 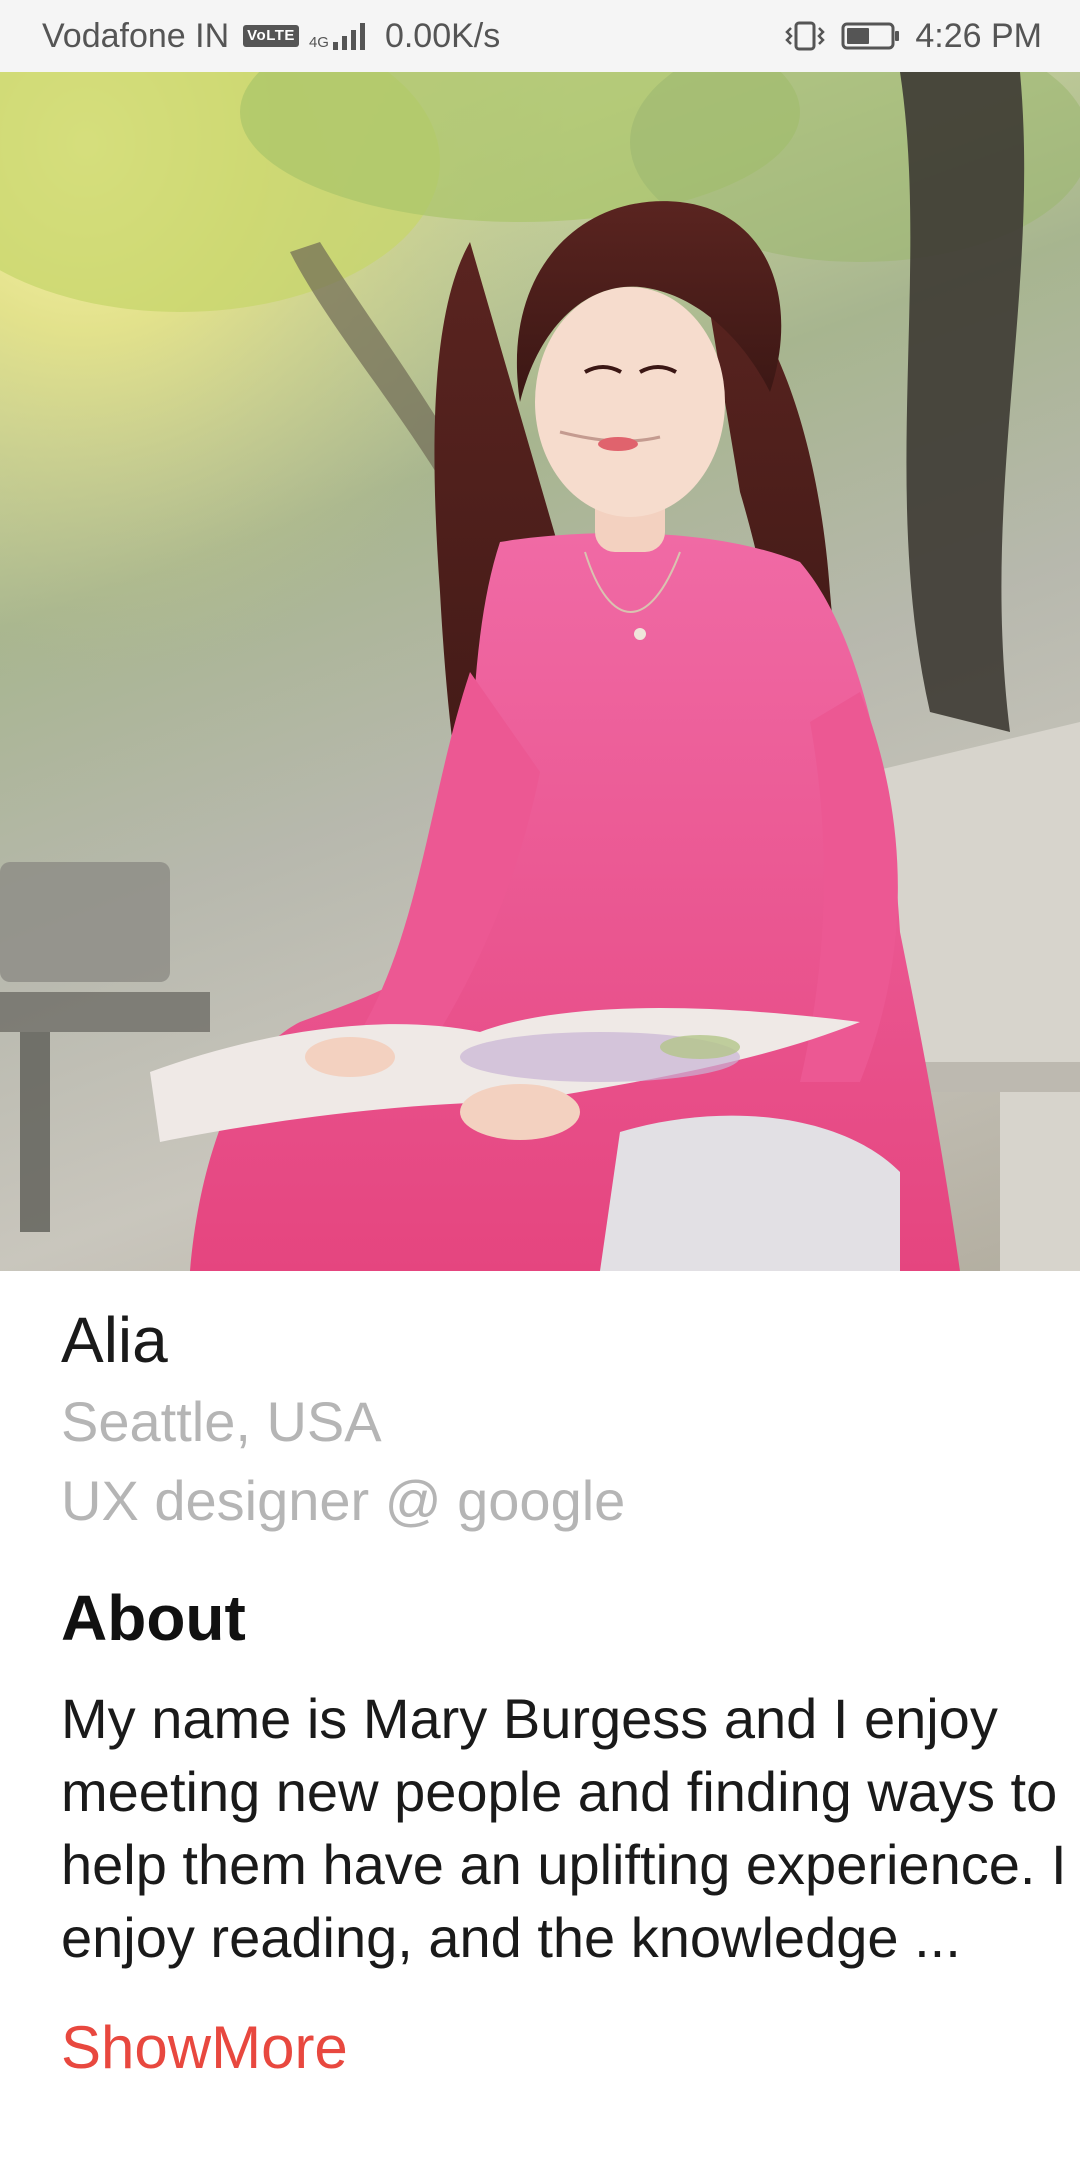 I want to click on data-speed: 0.00K/s, so click(x=442, y=35).